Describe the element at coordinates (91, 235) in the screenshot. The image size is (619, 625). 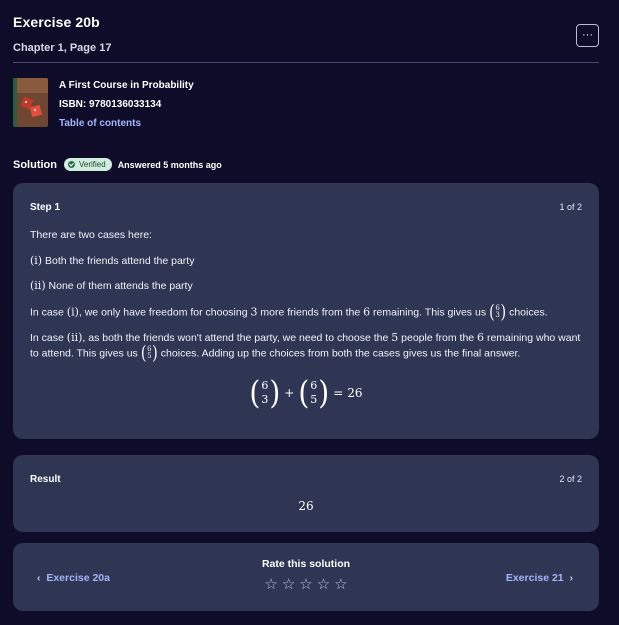
I see `step-intro: There are two cases here:` at that location.